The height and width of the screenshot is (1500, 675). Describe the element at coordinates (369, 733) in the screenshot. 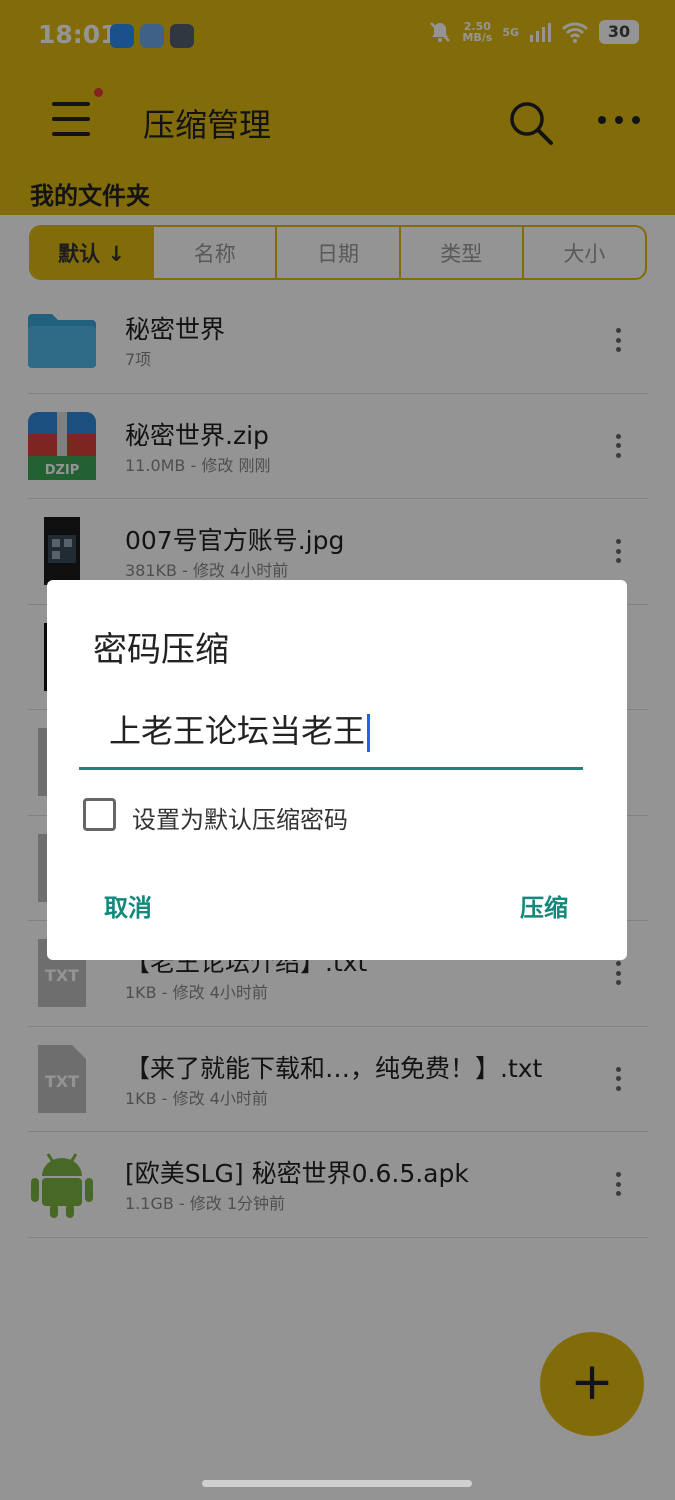

I see `text-cursor` at that location.